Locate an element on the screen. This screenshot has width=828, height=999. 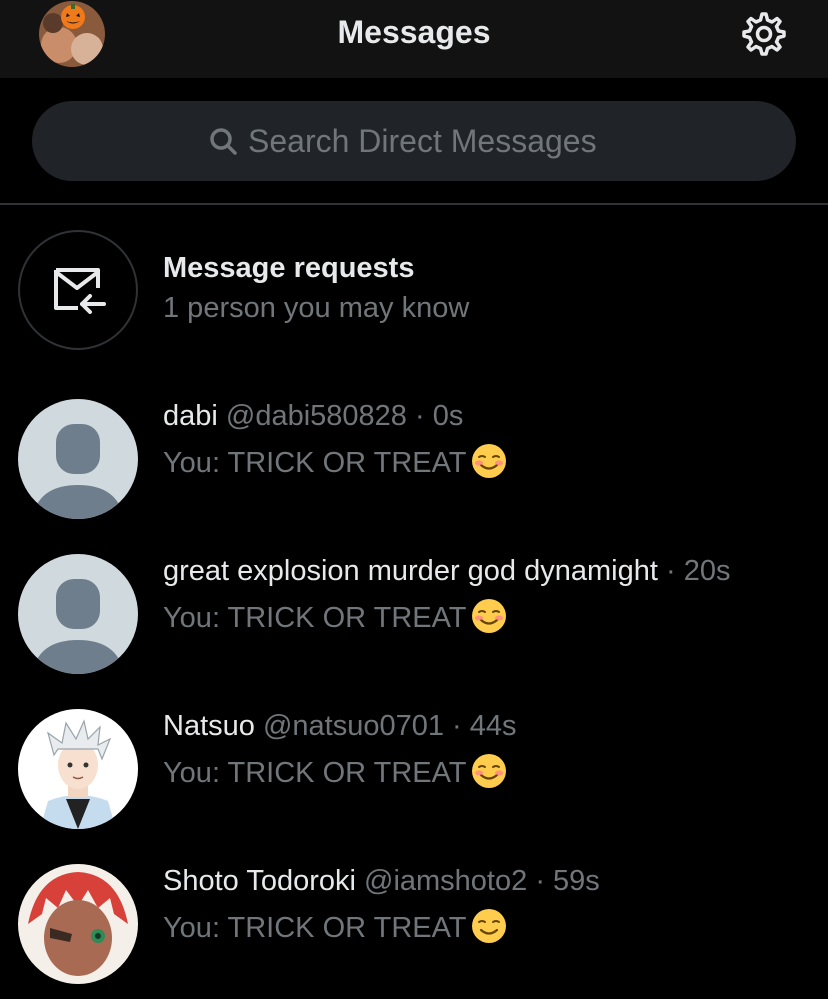
conversation-header: Shoto Todoroki @iamshoto2 · 59s is located at coordinates (381, 881).